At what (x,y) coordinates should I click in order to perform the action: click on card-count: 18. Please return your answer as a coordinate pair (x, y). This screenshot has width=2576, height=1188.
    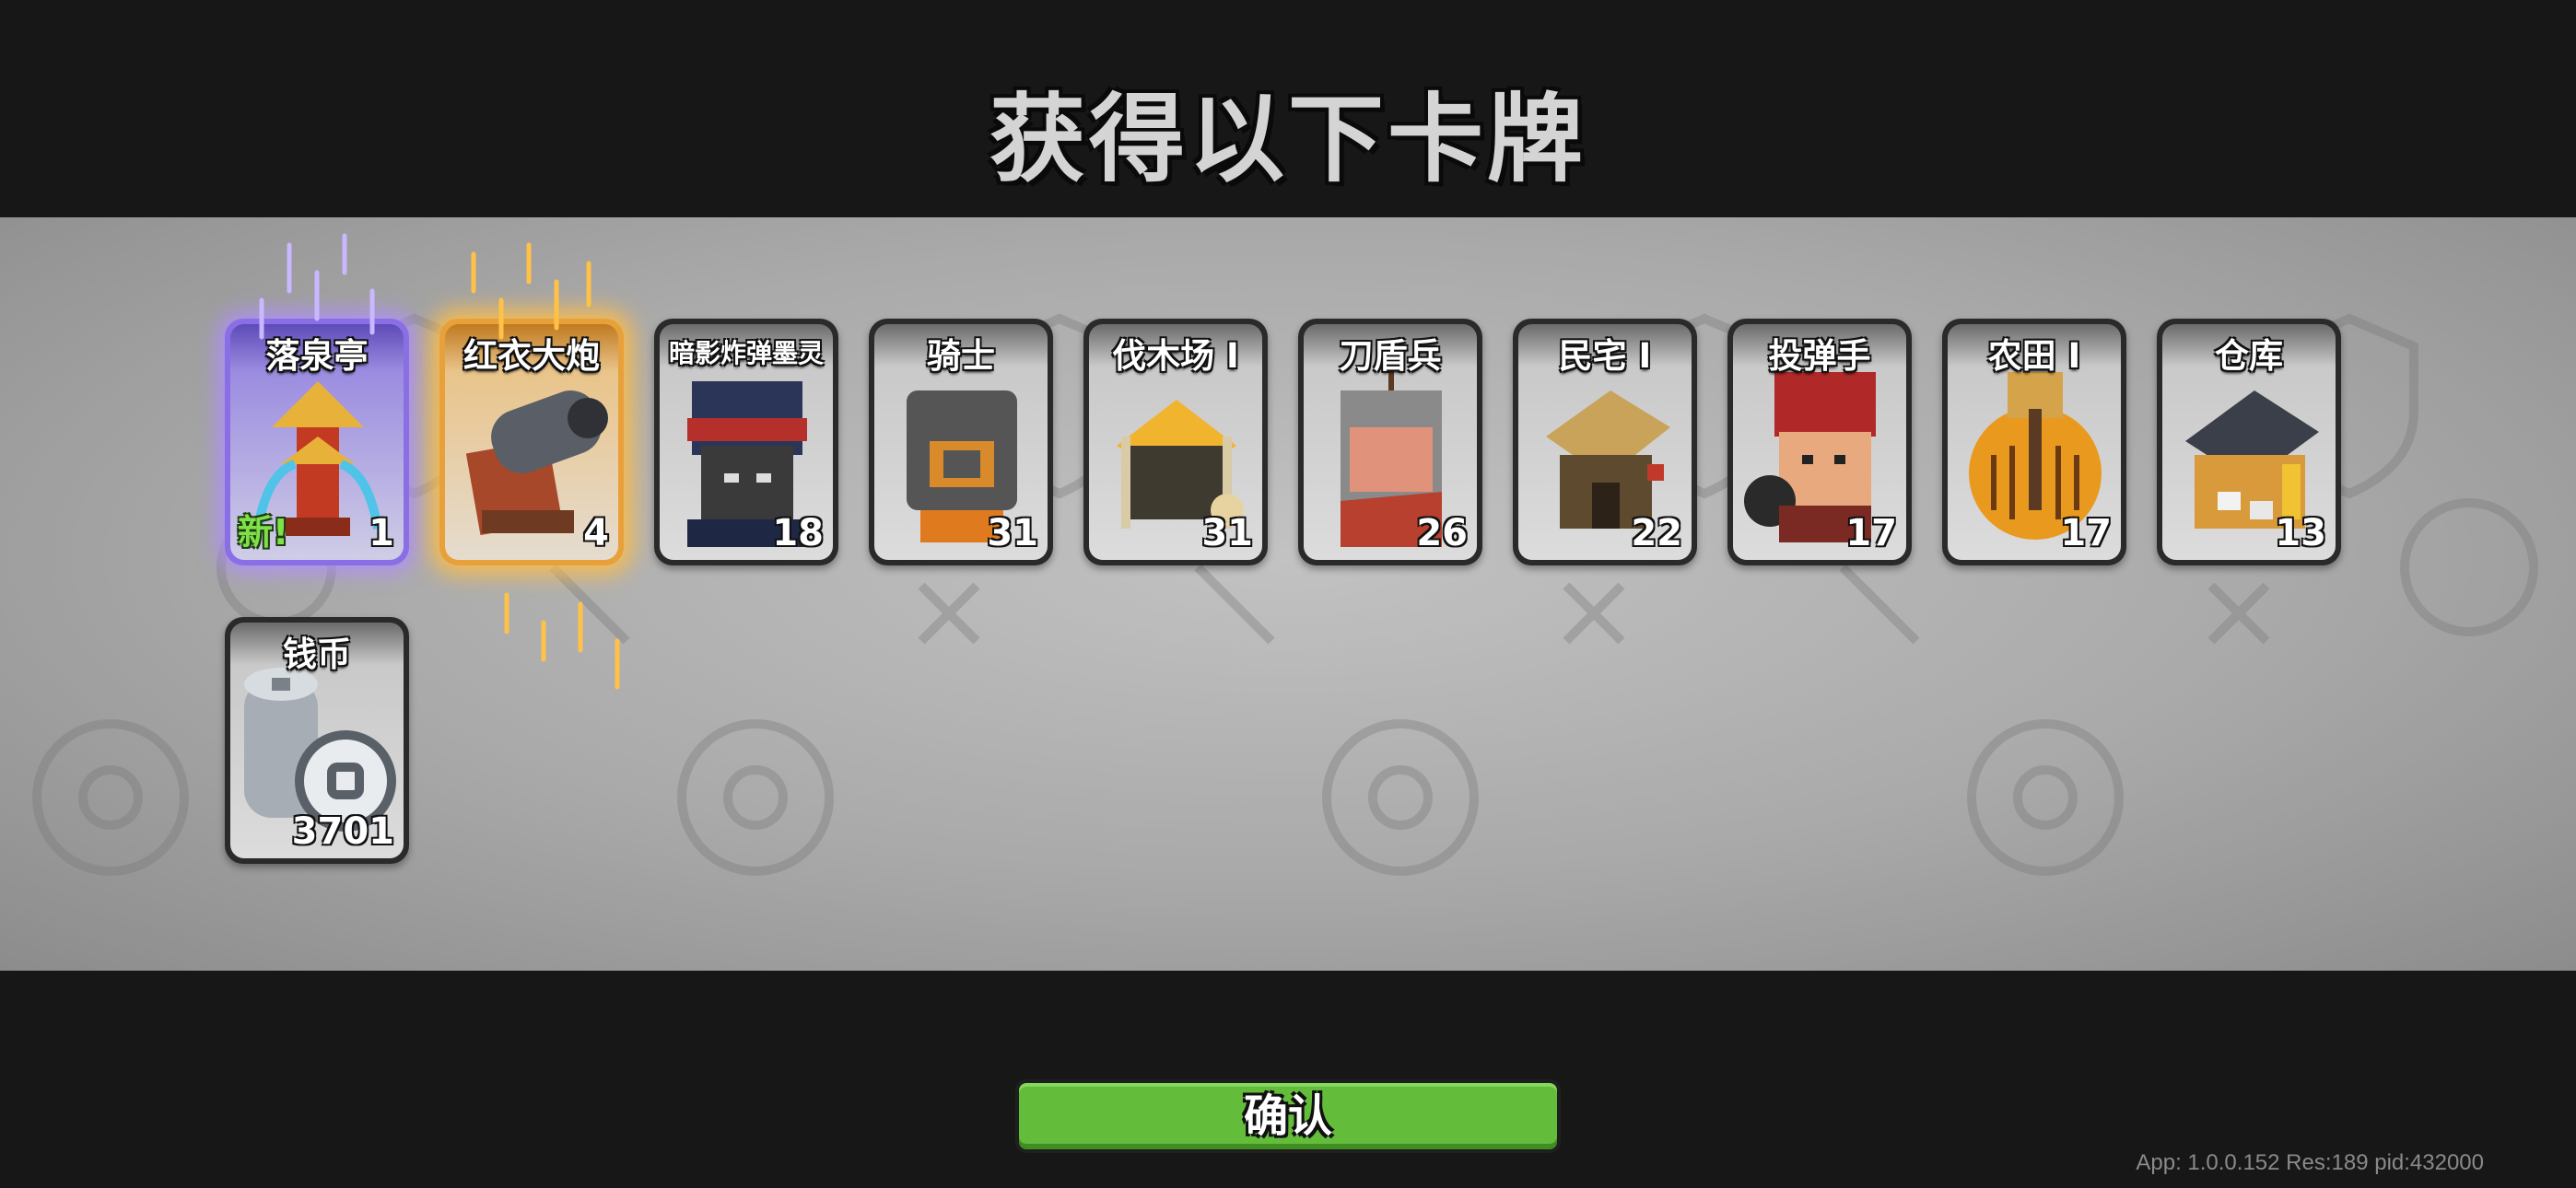
    Looking at the image, I should click on (798, 533).